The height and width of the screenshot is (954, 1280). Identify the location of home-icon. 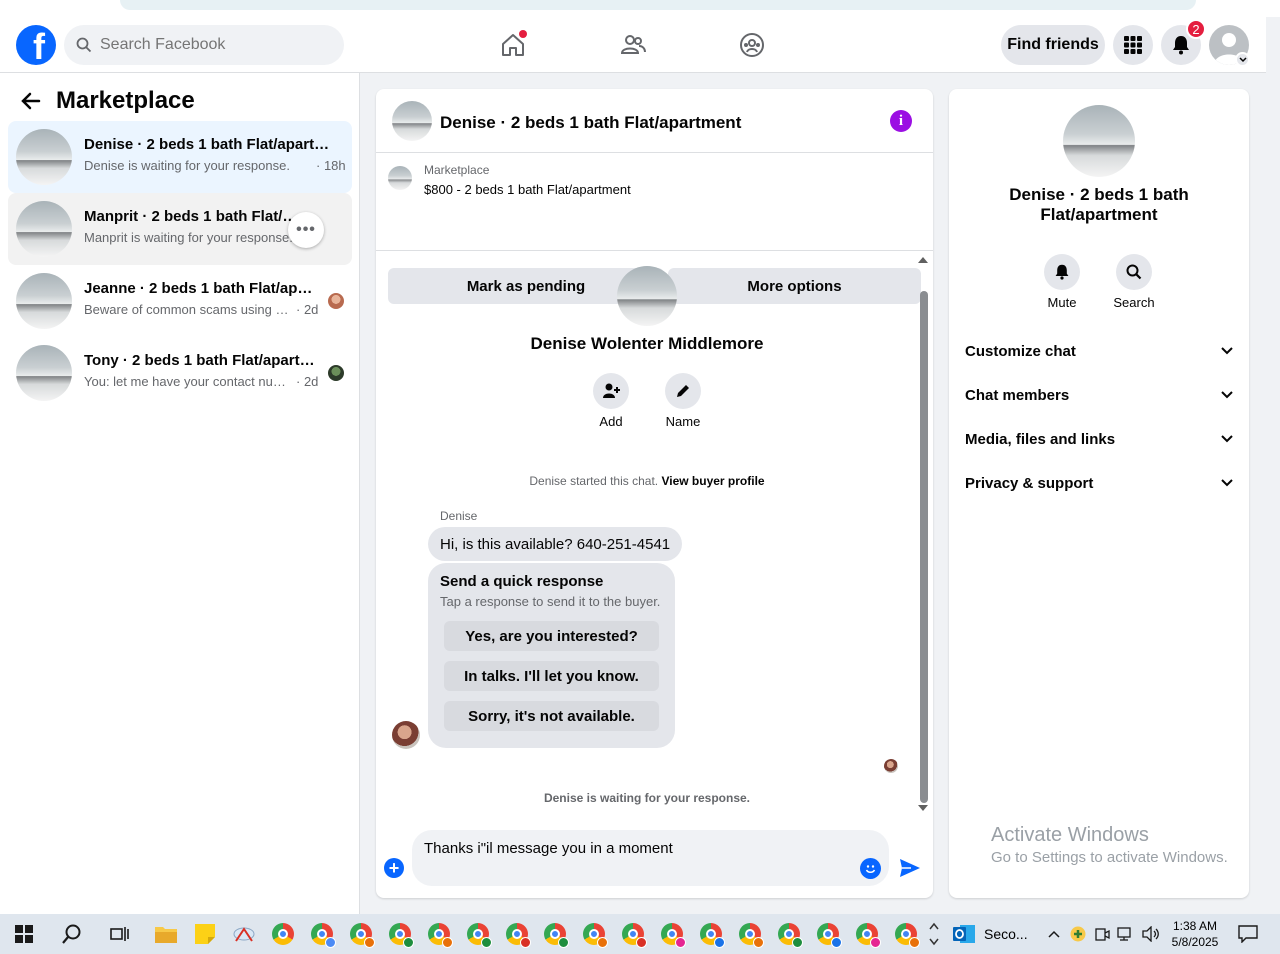
(513, 45).